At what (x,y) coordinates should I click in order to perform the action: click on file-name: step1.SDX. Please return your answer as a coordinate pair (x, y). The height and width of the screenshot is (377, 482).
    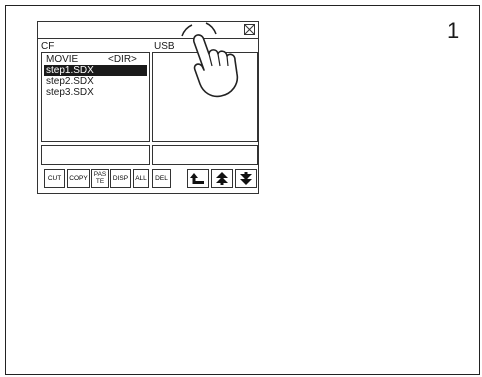
    Looking at the image, I should click on (70, 70).